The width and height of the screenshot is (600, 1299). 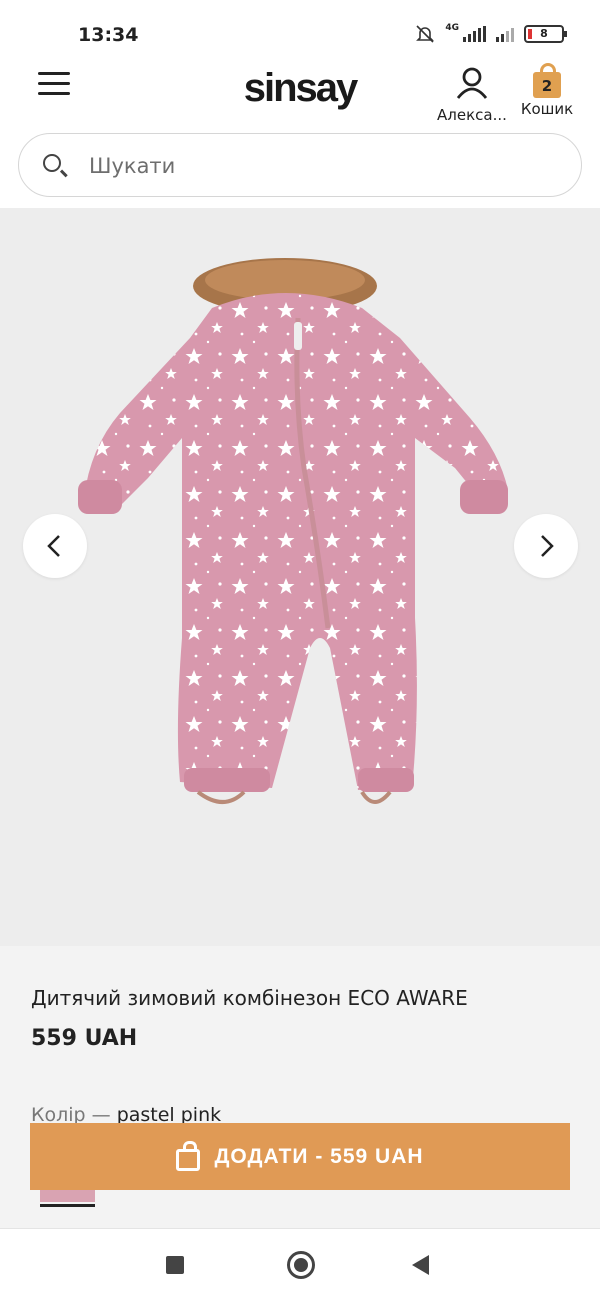 I want to click on shopping-bag-icon, so click(x=188, y=1155).